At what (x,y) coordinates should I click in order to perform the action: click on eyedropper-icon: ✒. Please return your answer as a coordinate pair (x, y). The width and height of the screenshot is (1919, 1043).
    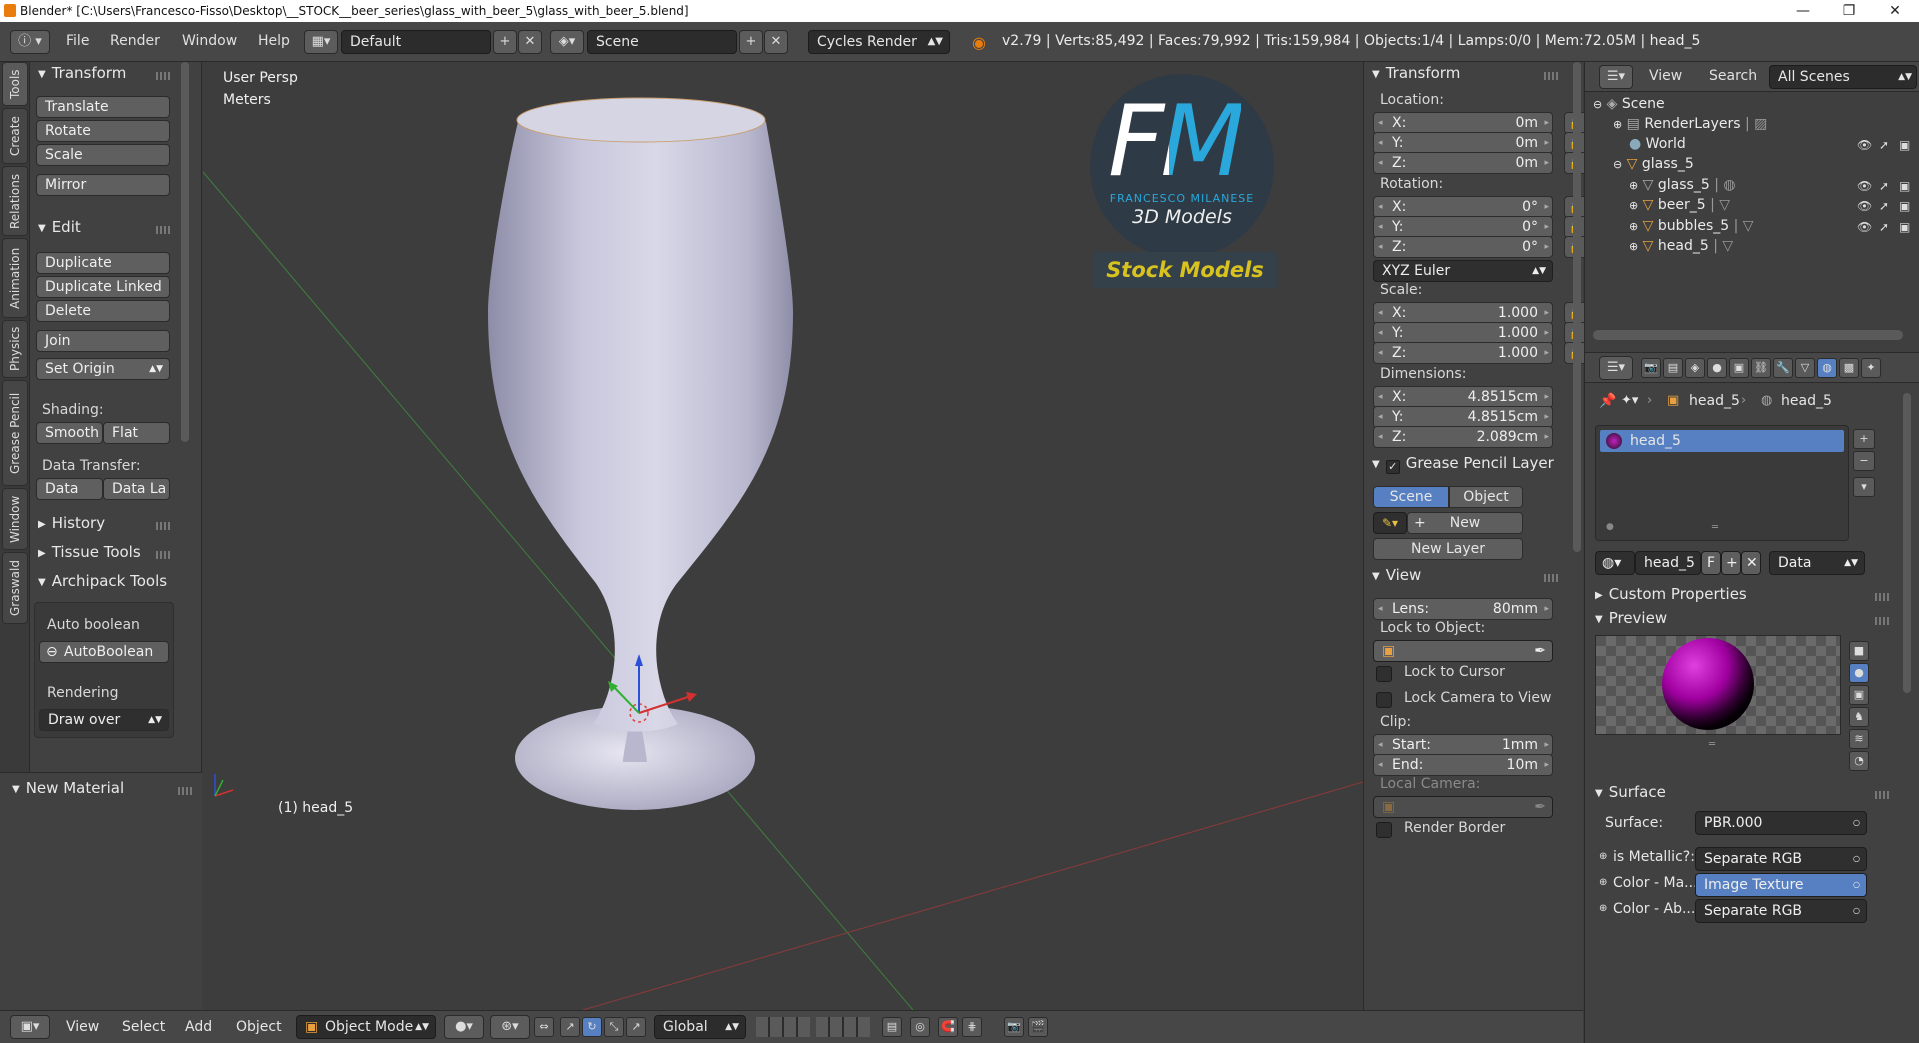
    Looking at the image, I should click on (1540, 651).